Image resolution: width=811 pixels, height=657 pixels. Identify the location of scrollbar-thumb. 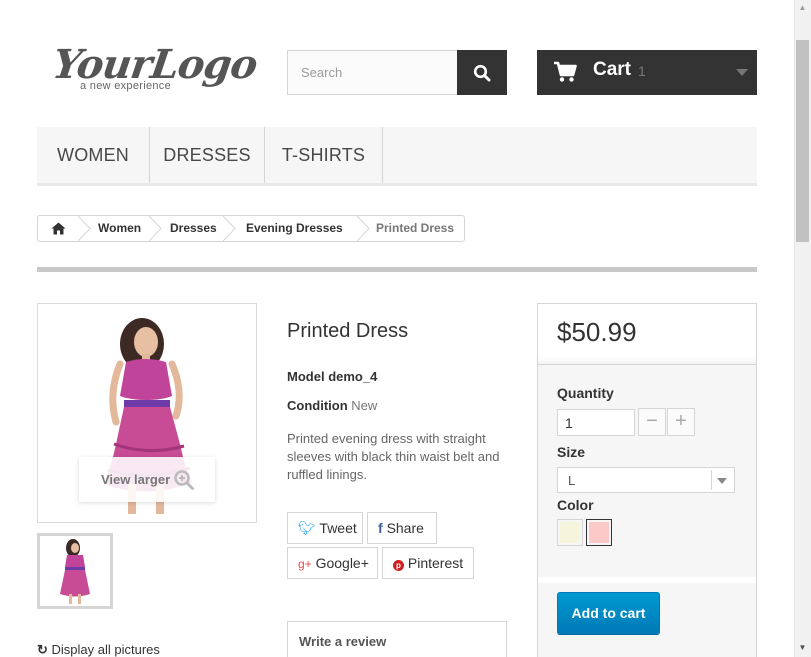
(802, 141).